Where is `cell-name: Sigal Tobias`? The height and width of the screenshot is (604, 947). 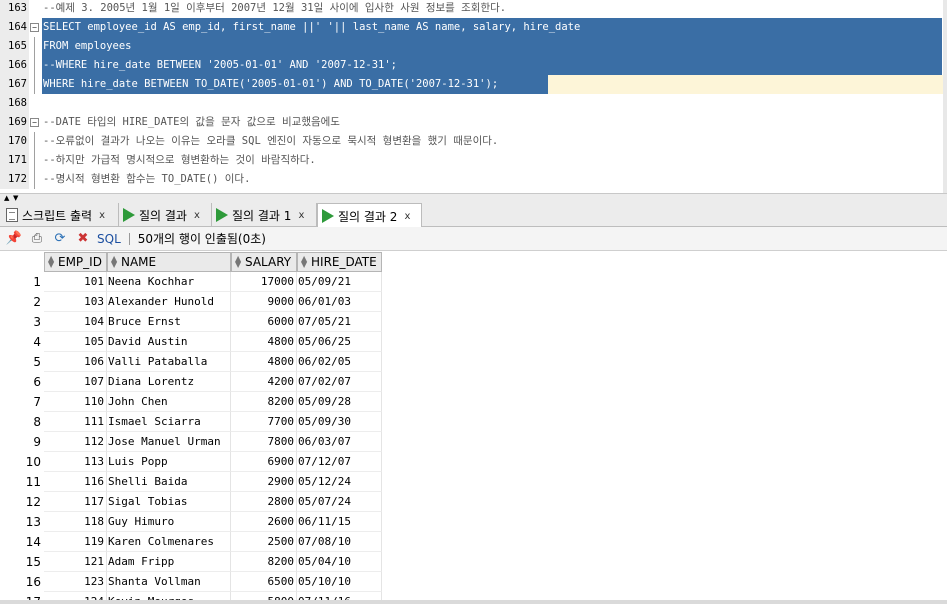
cell-name: Sigal Tobias is located at coordinates (169, 502).